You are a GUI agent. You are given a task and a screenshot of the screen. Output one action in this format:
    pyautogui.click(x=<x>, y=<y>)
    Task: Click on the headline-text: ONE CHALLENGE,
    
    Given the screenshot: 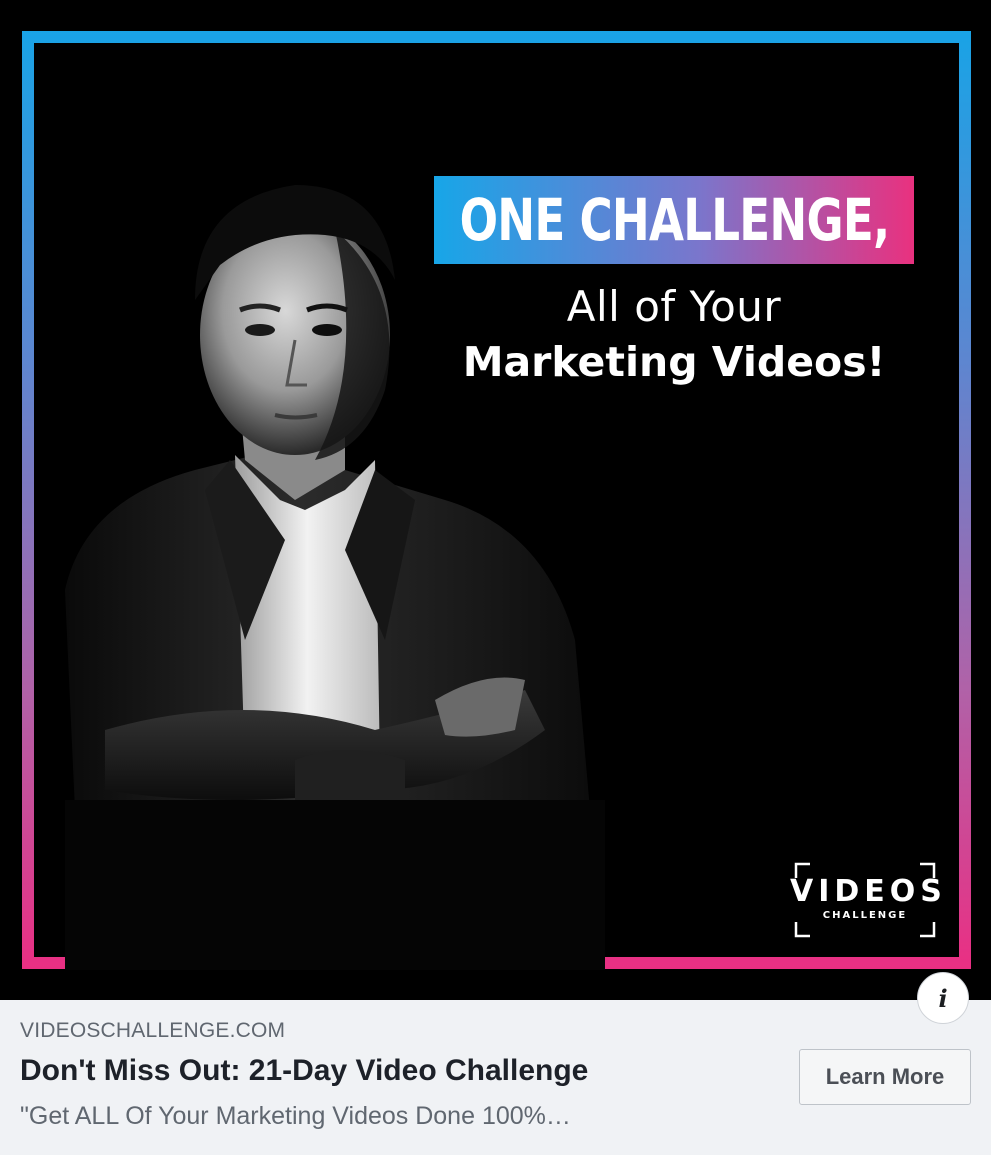 What is the action you would take?
    pyautogui.click(x=674, y=220)
    